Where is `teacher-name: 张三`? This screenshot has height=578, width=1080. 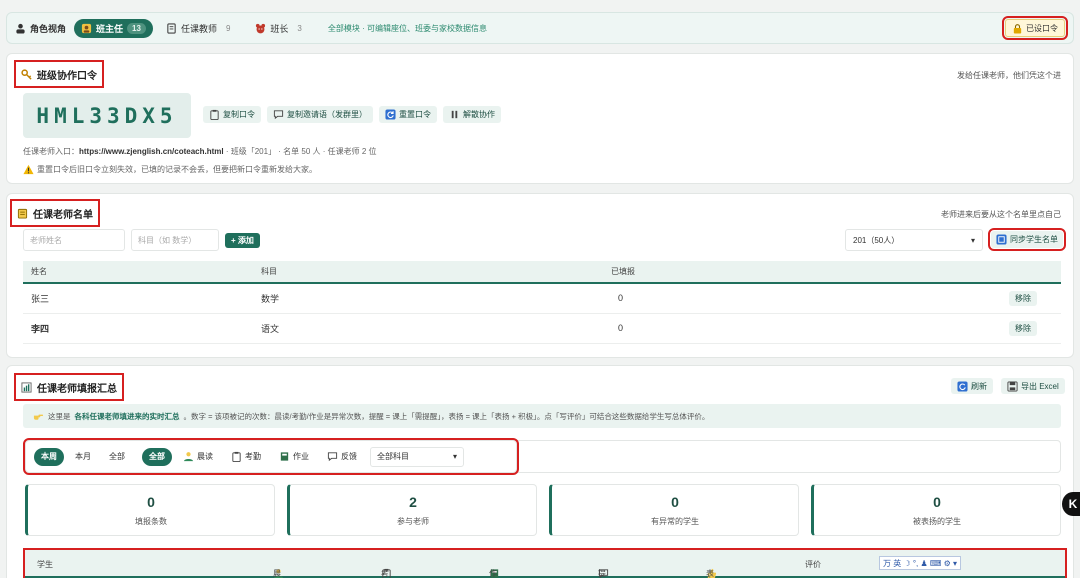
teacher-name: 张三 is located at coordinates (138, 298).